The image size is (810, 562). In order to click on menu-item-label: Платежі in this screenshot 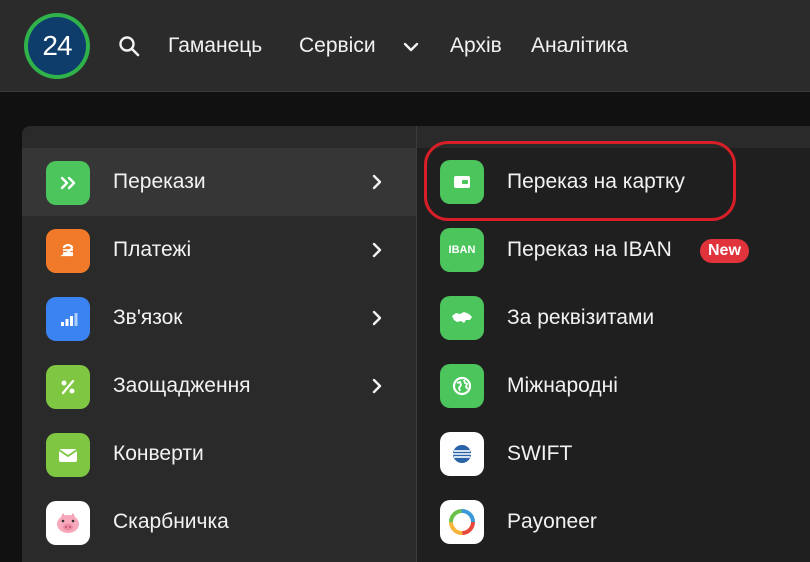, I will do `click(152, 249)`.